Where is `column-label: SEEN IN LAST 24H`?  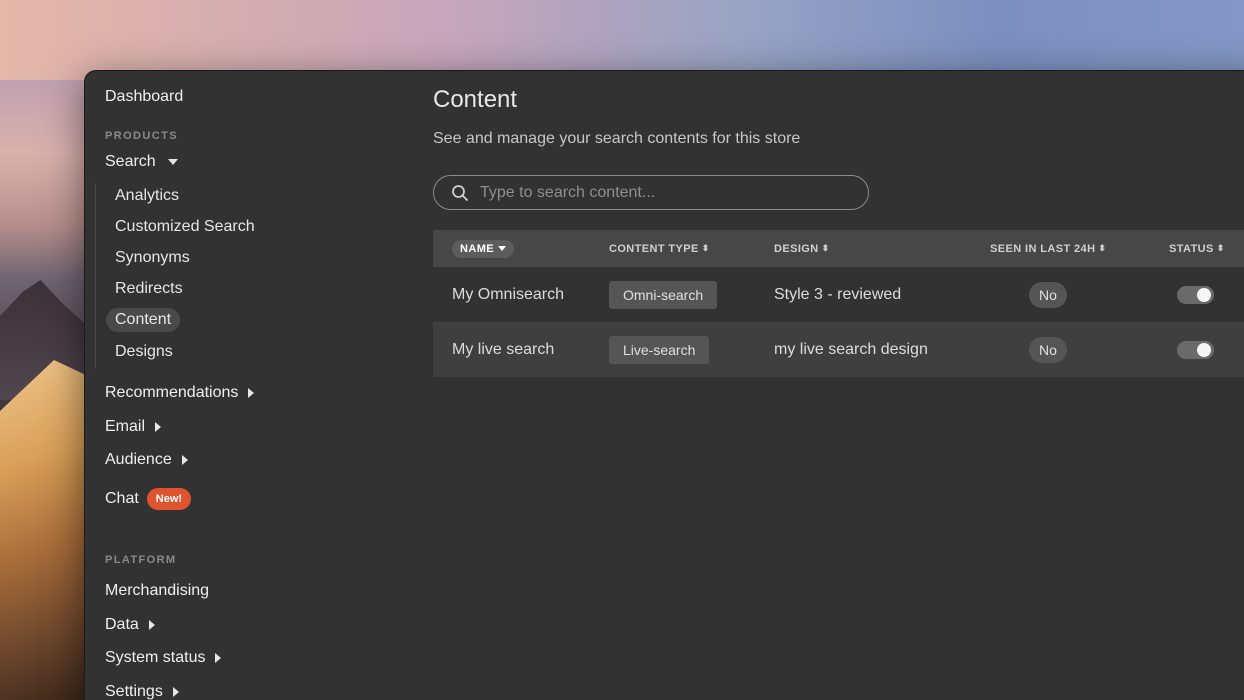
column-label: SEEN IN LAST 24H is located at coordinates (1043, 248).